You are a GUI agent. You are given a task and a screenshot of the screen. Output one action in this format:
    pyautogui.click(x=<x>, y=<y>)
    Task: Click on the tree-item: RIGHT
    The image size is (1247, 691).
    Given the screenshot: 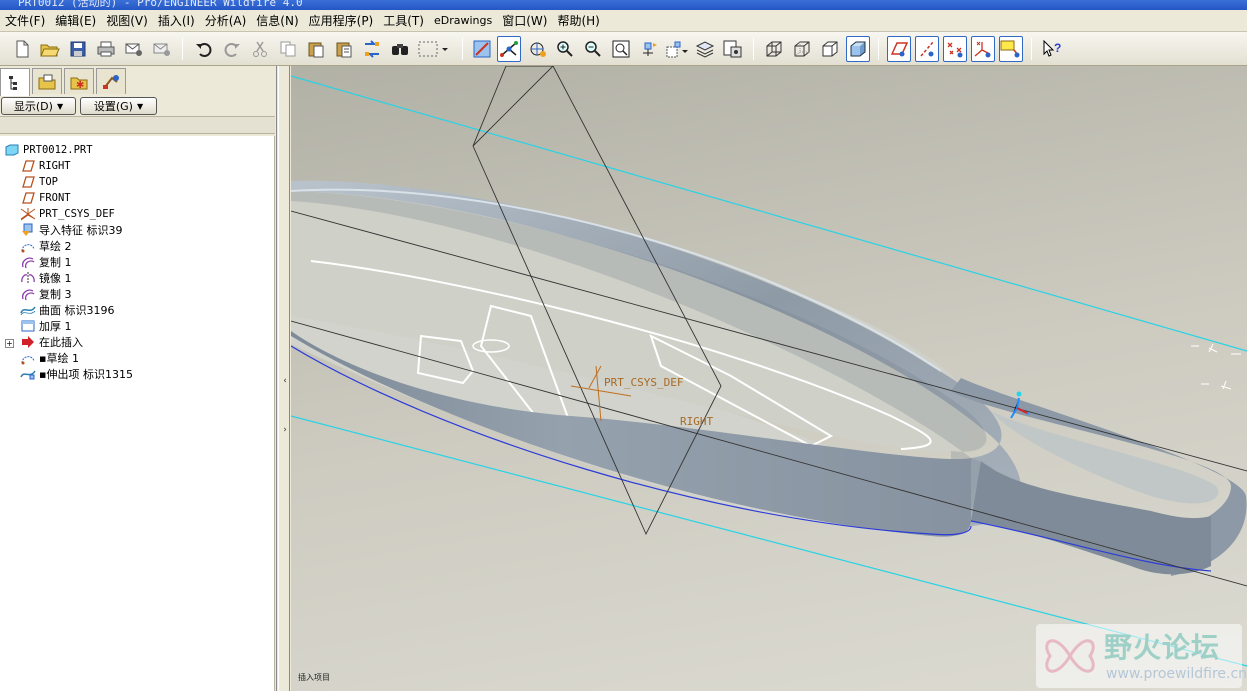 What is the action you would take?
    pyautogui.click(x=45, y=166)
    